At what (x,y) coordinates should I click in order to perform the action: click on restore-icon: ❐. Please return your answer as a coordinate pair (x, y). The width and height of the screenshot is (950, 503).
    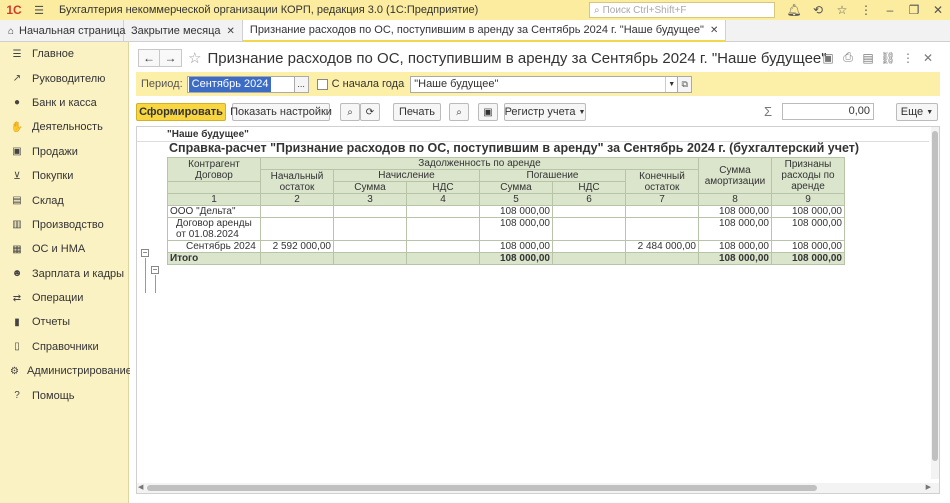
    Looking at the image, I should click on (914, 10).